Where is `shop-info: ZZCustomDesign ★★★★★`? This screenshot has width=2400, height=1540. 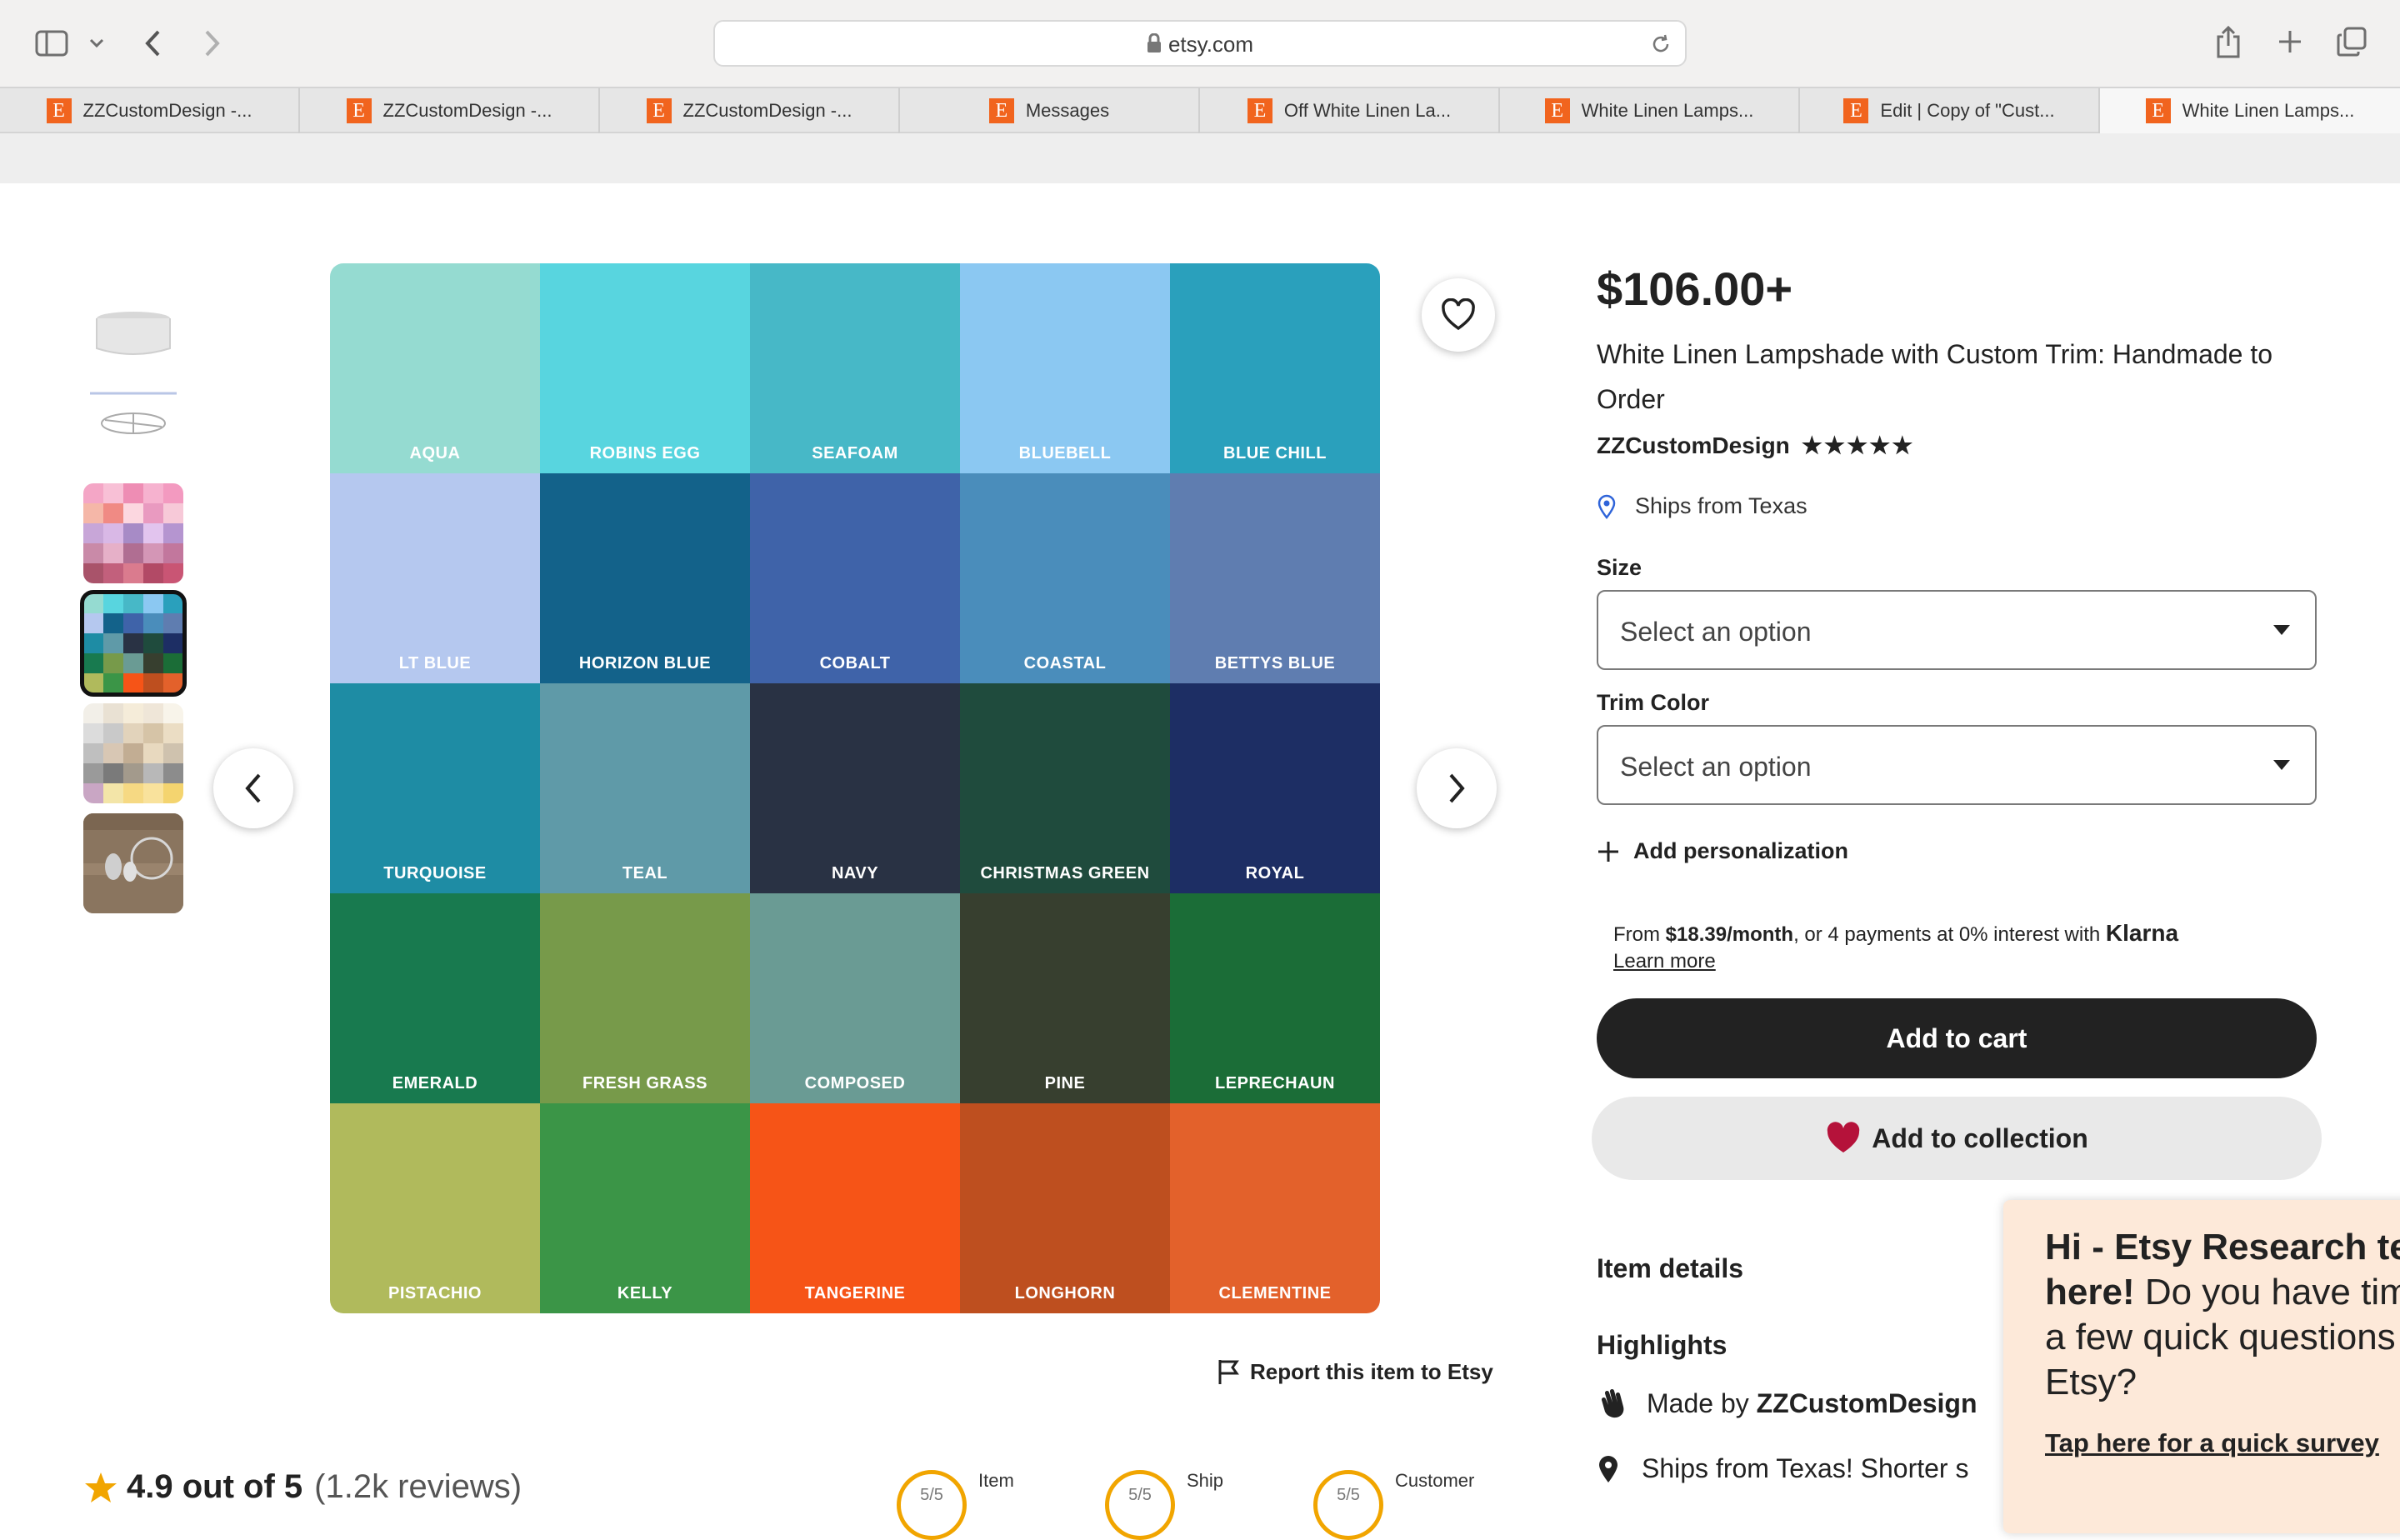 shop-info: ZZCustomDesign ★★★★★ is located at coordinates (1755, 446).